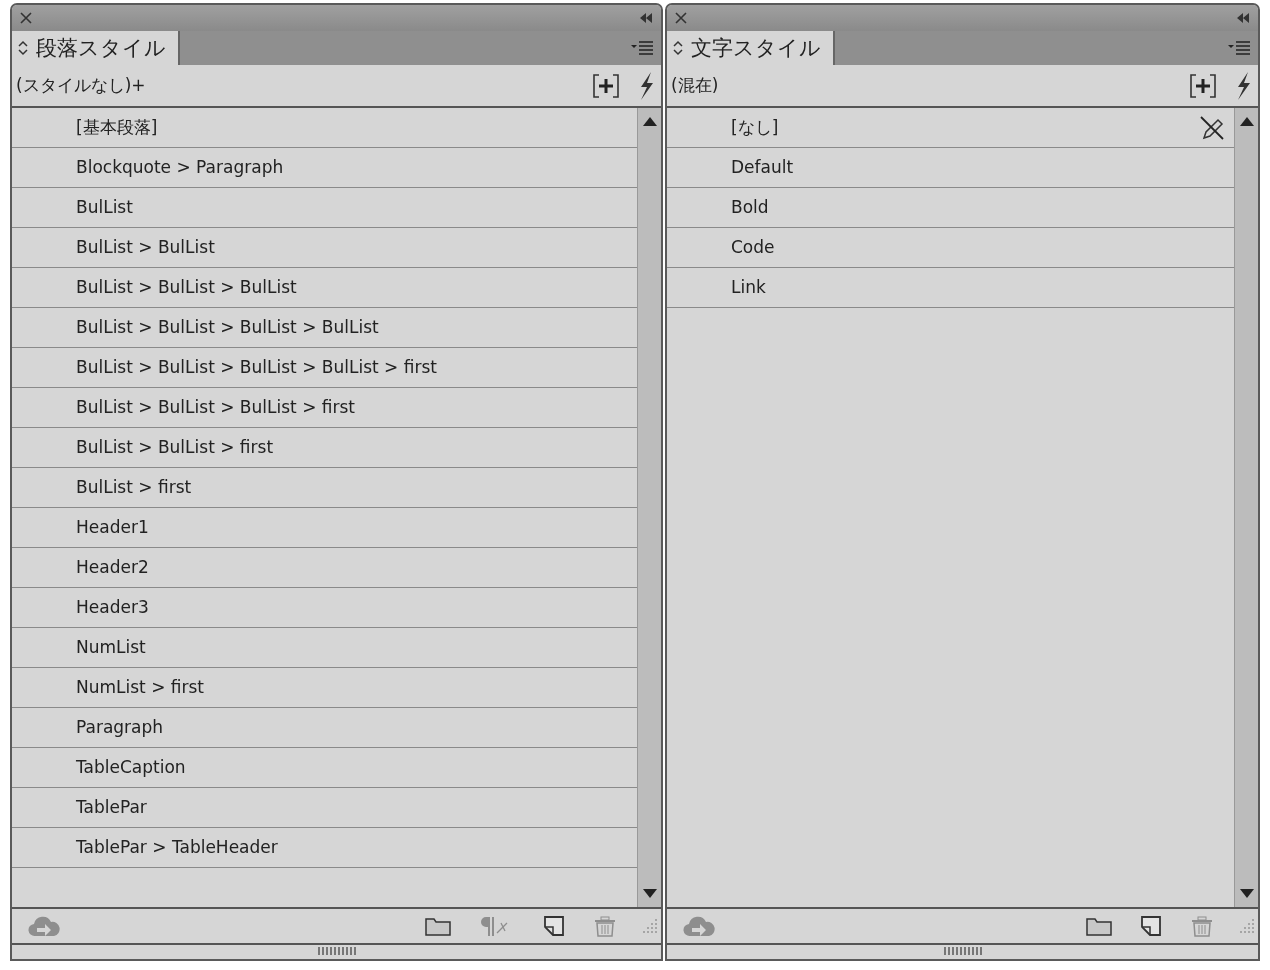 The width and height of the screenshot is (1270, 970). What do you see at coordinates (134, 487) in the screenshot?
I see `item-label: BulList > first` at bounding box center [134, 487].